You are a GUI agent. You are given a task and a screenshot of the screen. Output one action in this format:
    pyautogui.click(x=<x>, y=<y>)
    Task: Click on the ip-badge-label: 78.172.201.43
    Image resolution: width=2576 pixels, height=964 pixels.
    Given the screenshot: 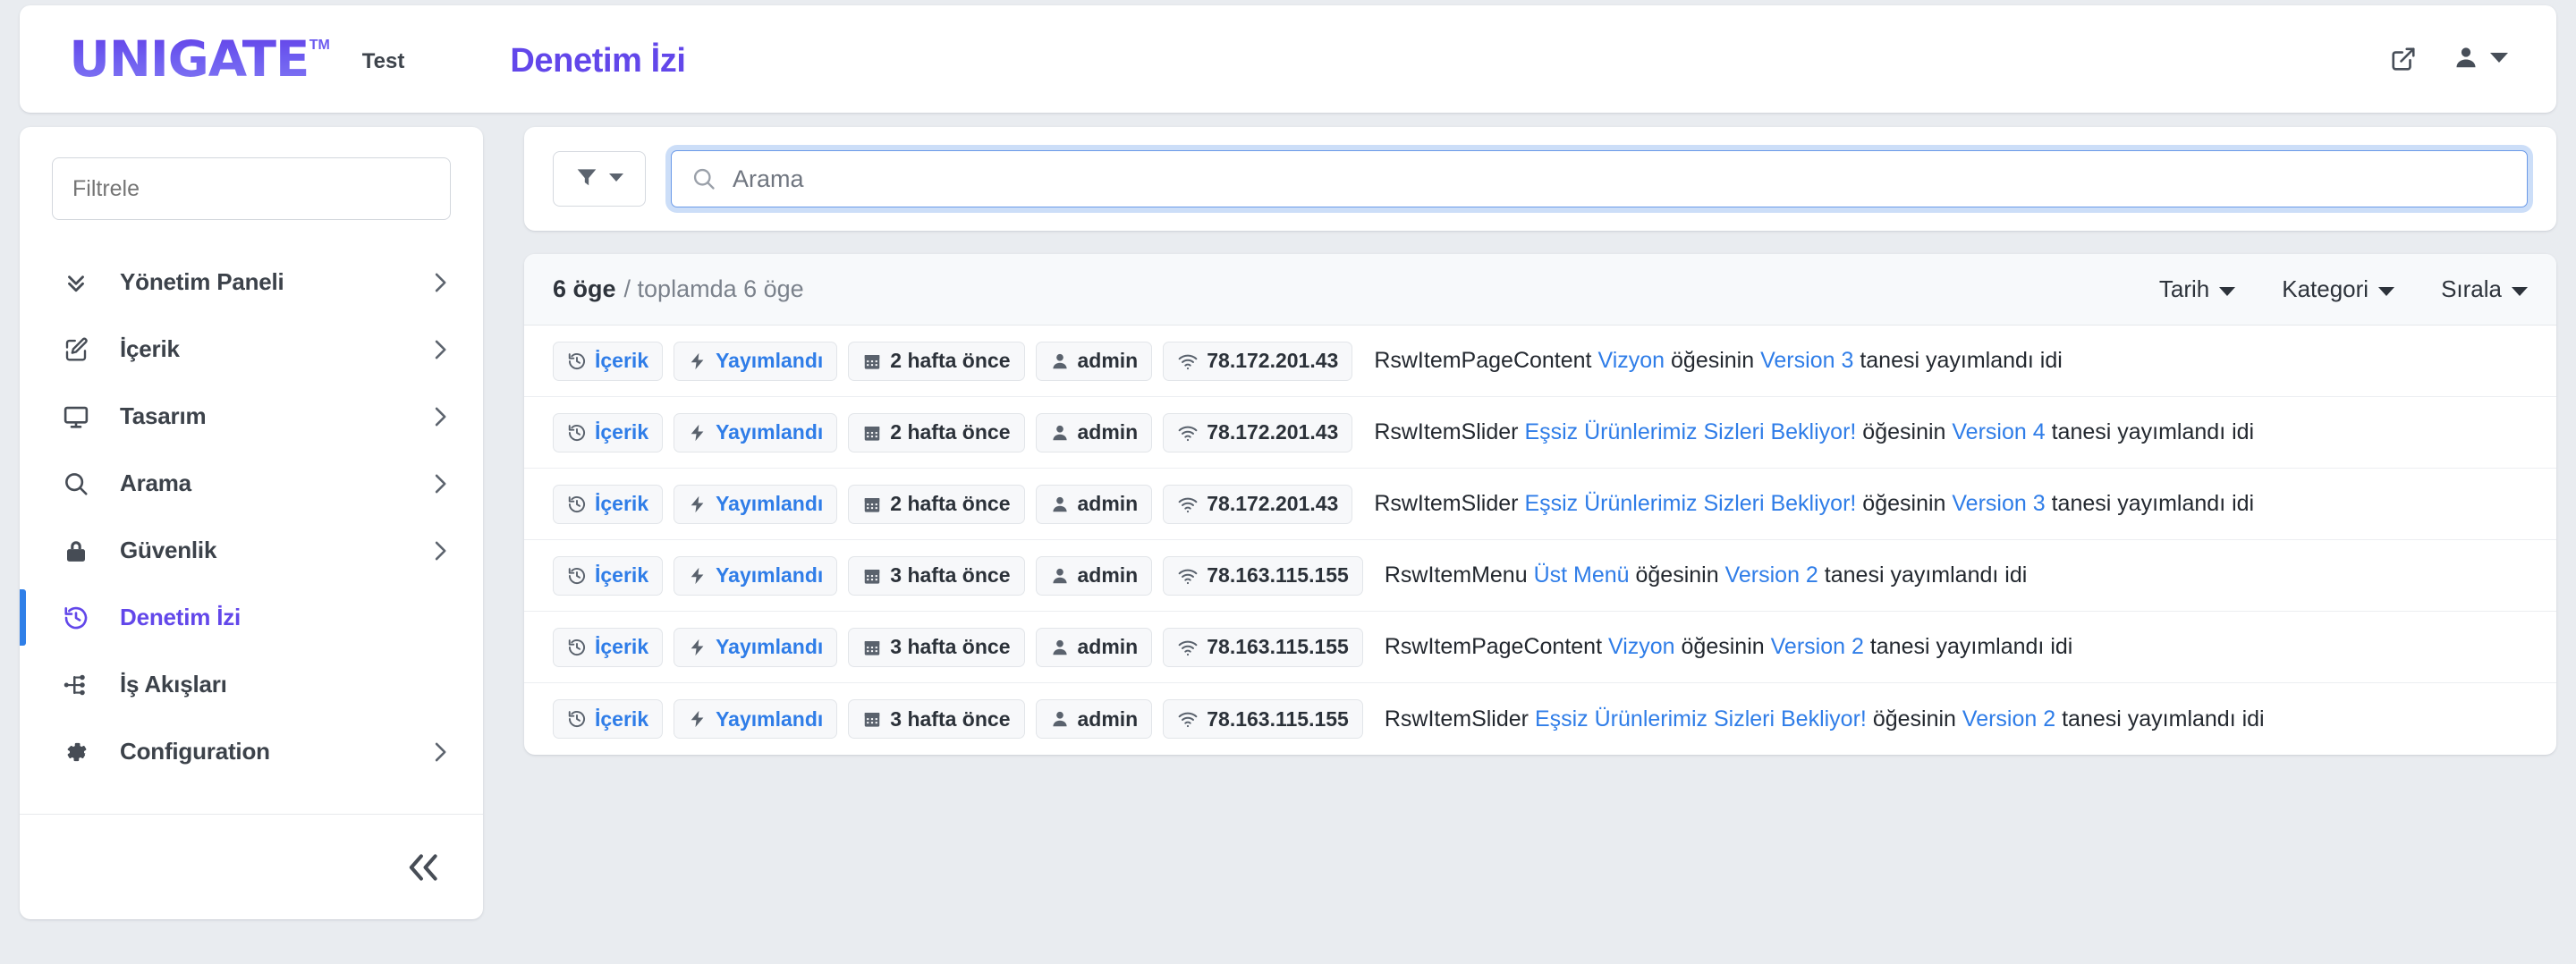 What is the action you would take?
    pyautogui.click(x=1273, y=432)
    